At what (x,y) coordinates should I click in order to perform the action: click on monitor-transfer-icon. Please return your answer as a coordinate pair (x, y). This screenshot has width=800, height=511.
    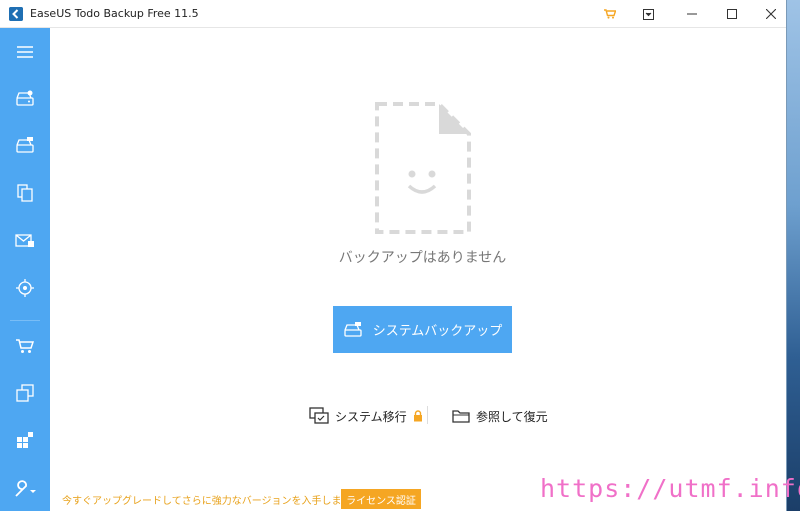
    Looking at the image, I should click on (319, 415).